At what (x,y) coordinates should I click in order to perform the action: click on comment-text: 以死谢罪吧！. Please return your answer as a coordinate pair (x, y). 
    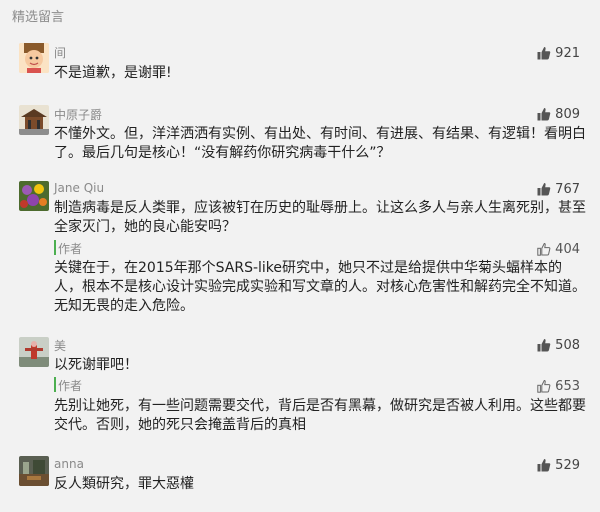
    Looking at the image, I should click on (96, 365).